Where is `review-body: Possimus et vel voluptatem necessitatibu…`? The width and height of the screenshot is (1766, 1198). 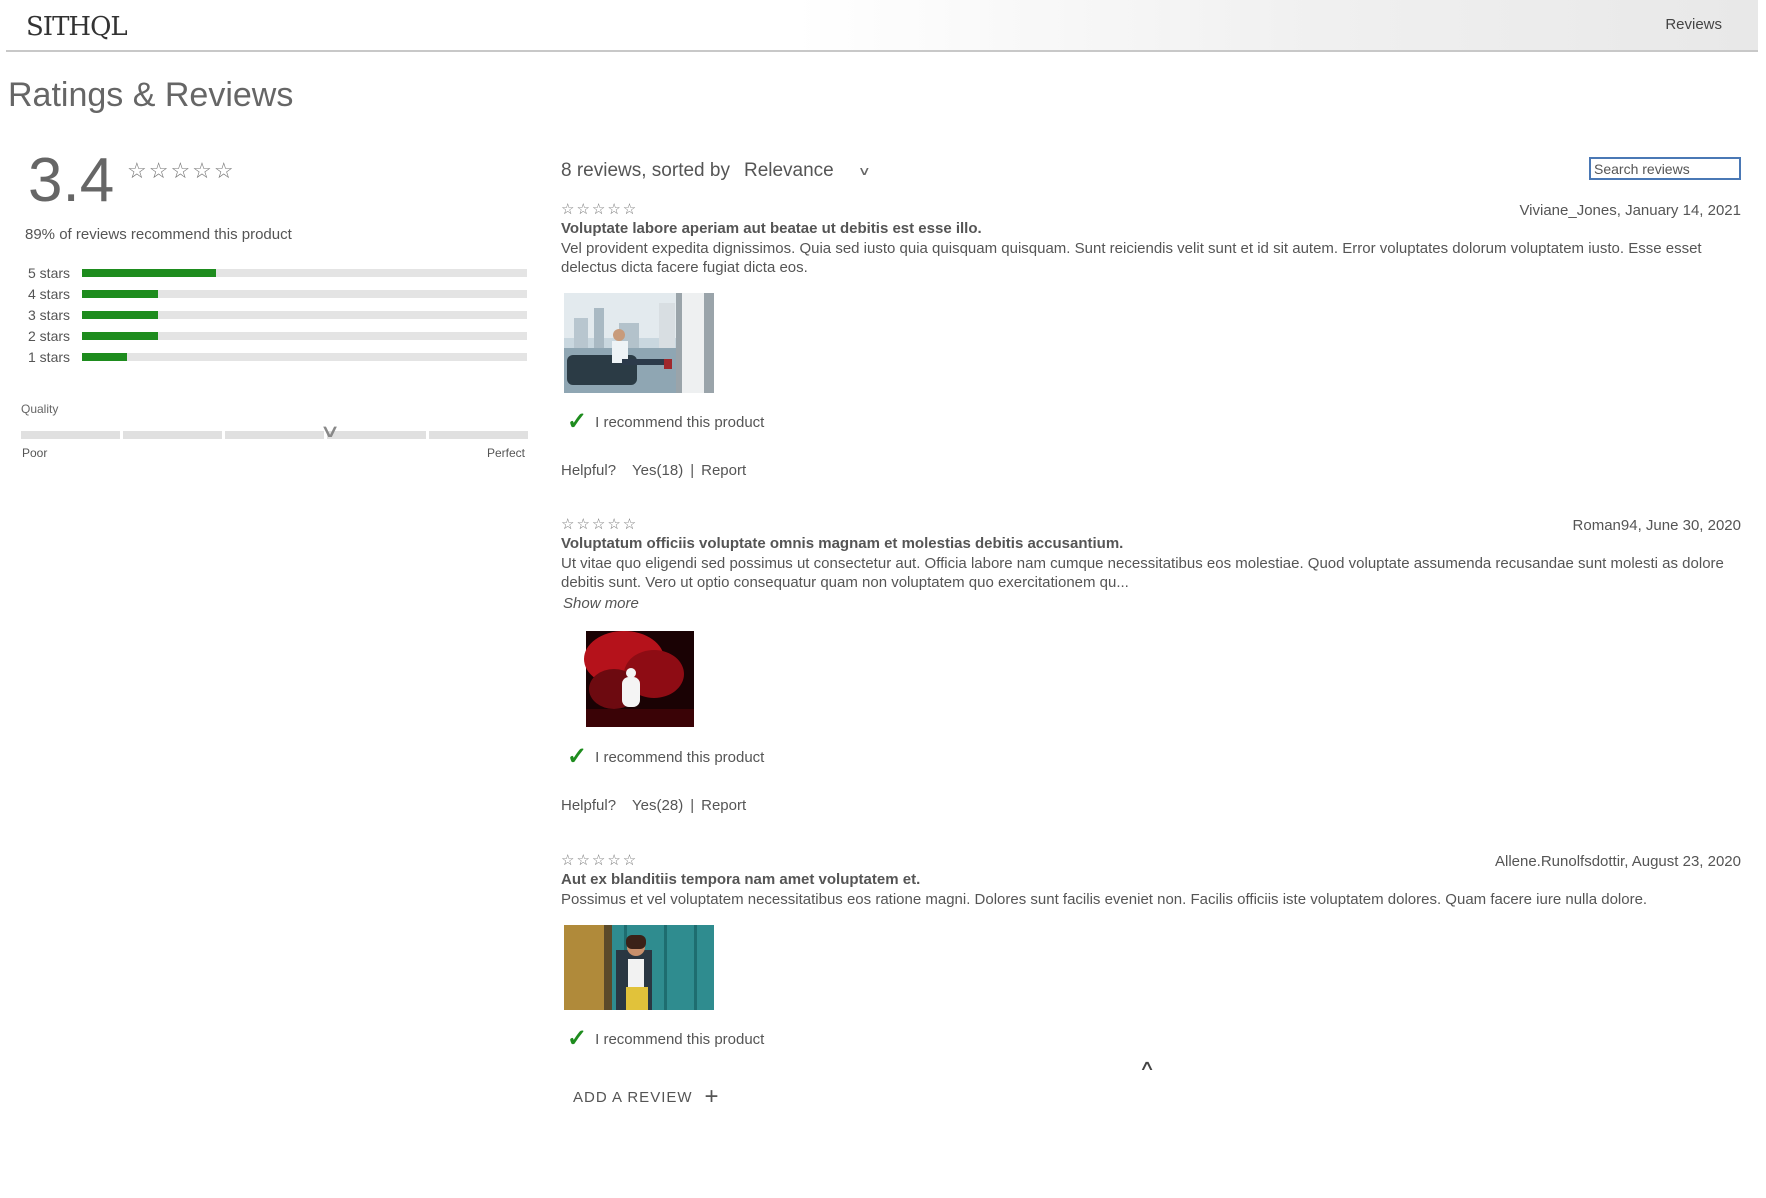
review-body: Possimus et vel voluptatem necessitatibu… is located at coordinates (1104, 899).